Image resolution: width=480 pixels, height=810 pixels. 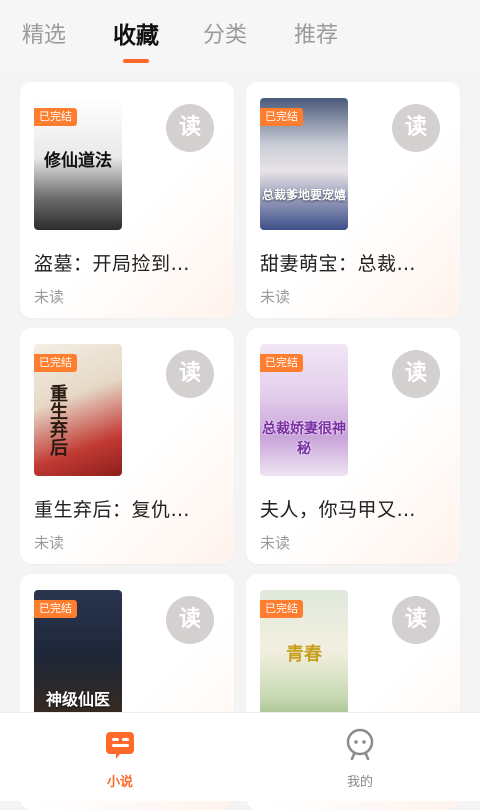 I want to click on book-cover: 重生弃后 已完结, so click(x=78, y=410).